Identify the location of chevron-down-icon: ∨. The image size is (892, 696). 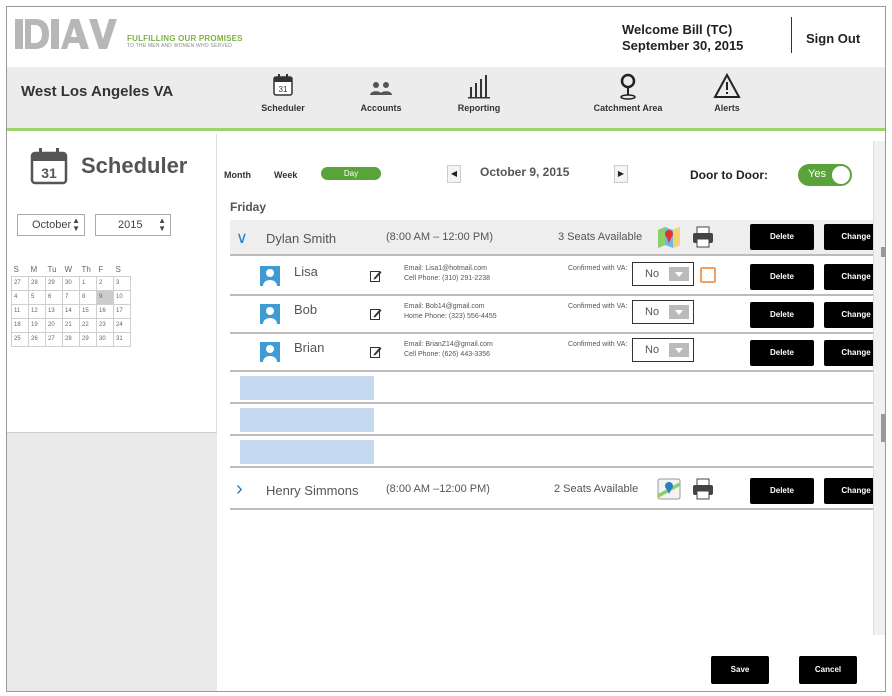
(242, 238).